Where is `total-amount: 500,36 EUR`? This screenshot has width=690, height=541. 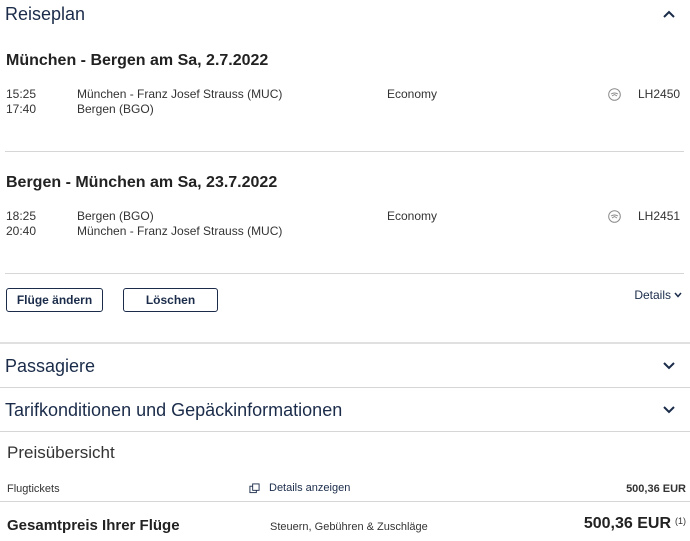 total-amount: 500,36 EUR is located at coordinates (627, 523).